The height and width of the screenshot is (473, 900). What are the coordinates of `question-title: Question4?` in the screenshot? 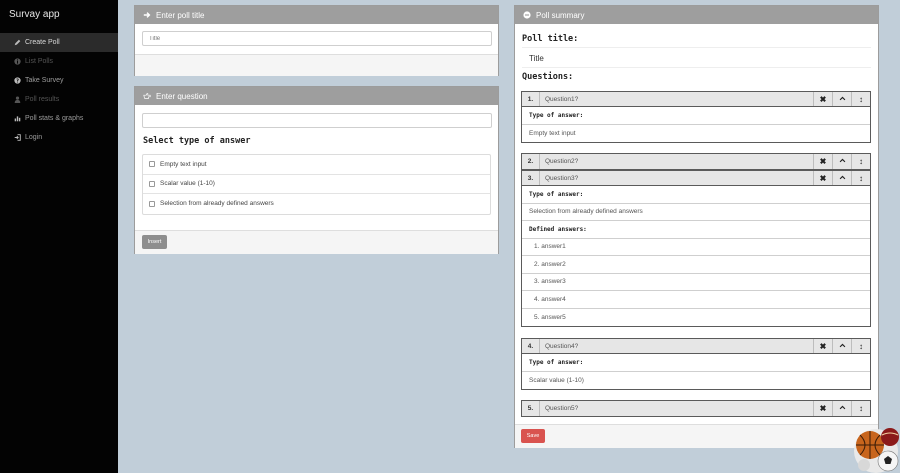 It's located at (562, 346).